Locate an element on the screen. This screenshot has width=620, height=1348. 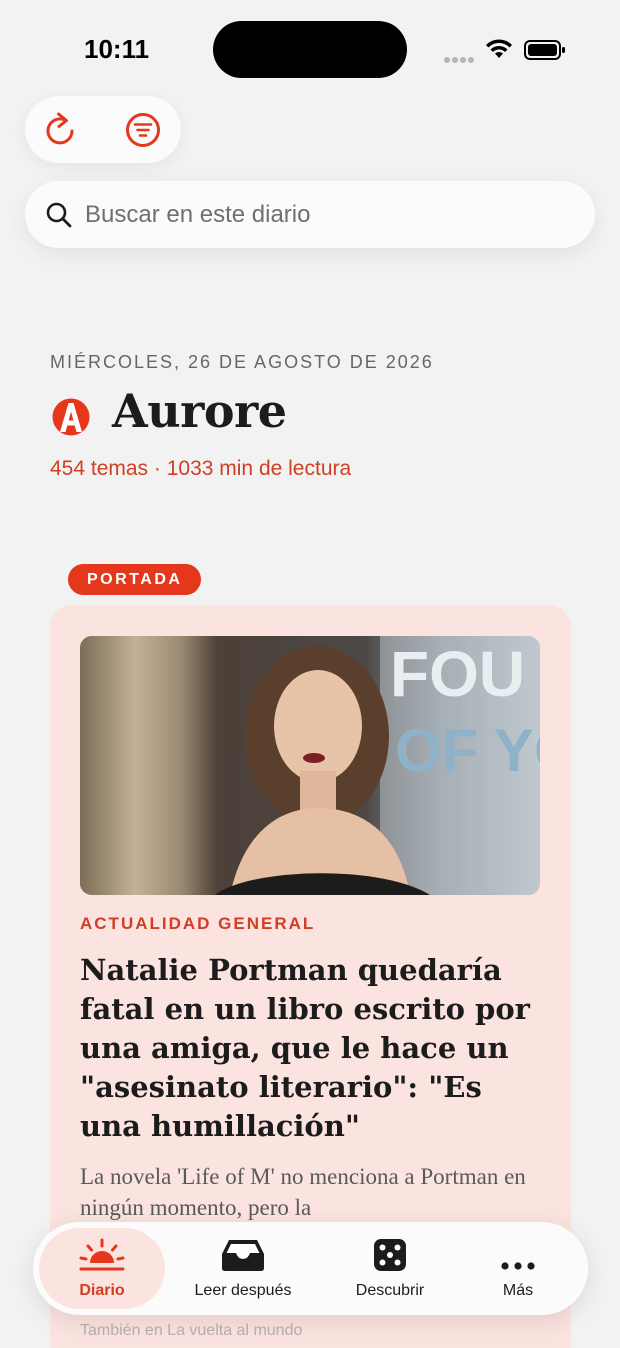
tab-label: Descubrir is located at coordinates (390, 1290).